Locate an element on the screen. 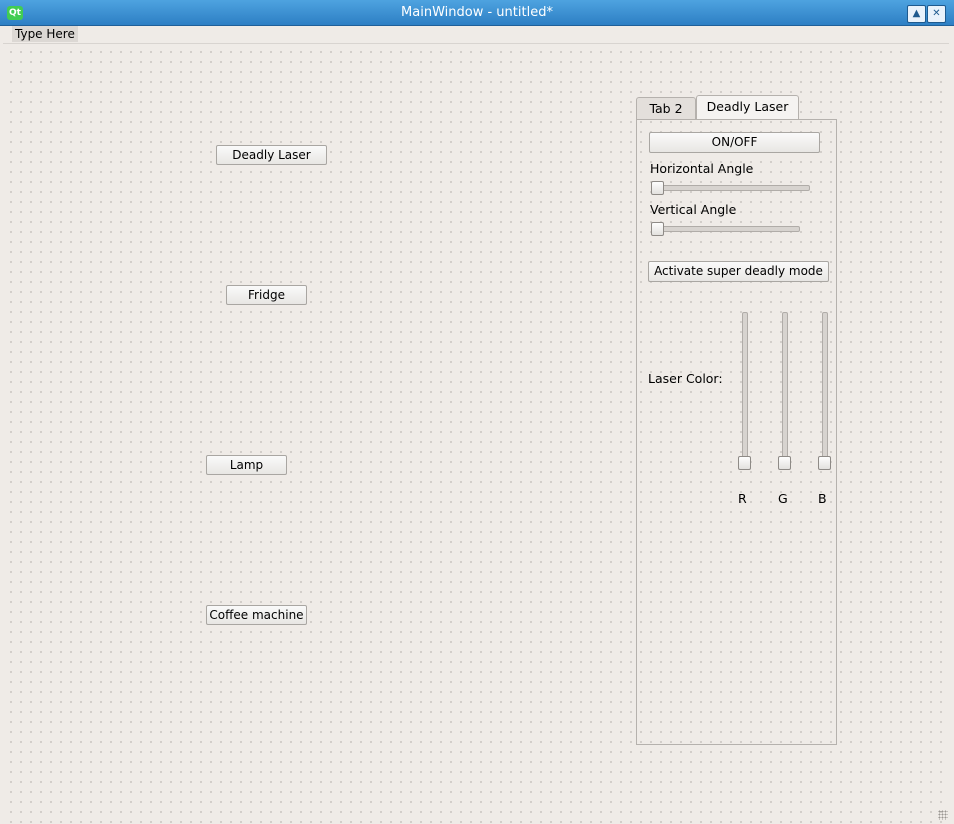 This screenshot has width=954, height=824. title-bar: Qt MainWindow - untitled* ▲ ✕ is located at coordinates (477, 13).